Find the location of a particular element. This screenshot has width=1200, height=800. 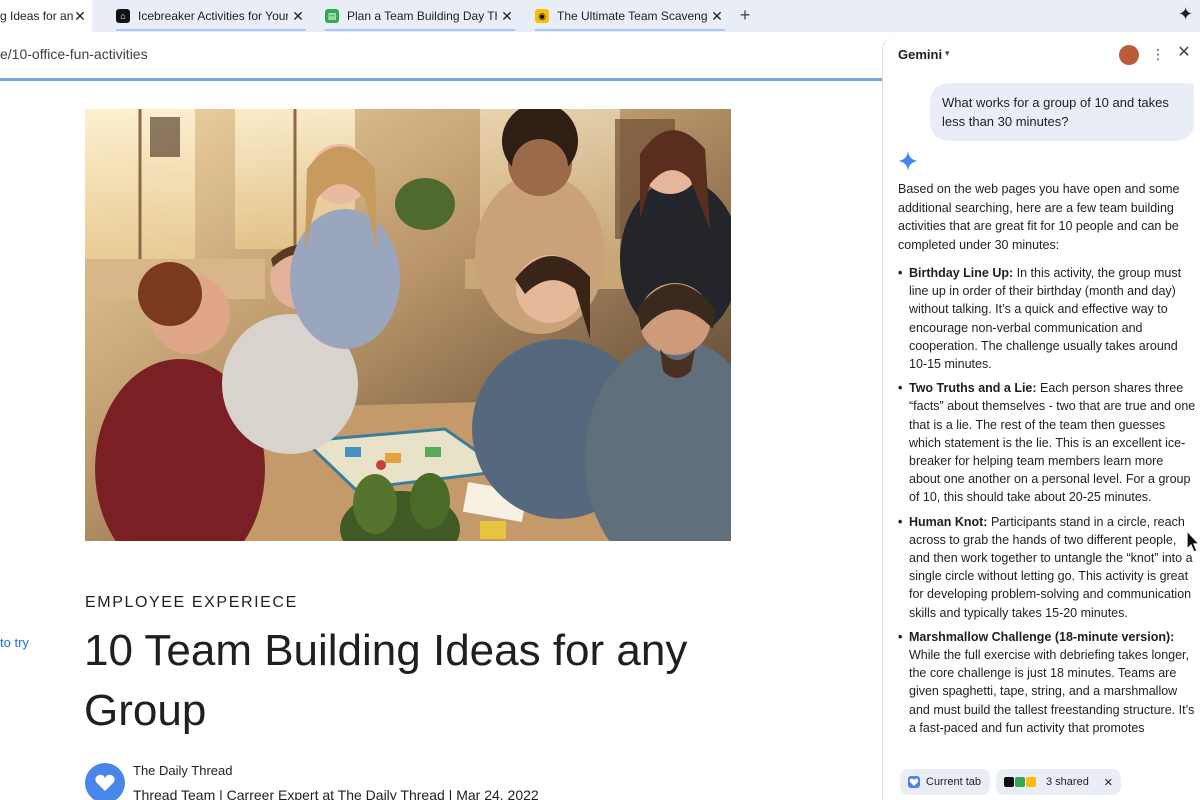

activity-title: Human Knot: is located at coordinates (948, 521).